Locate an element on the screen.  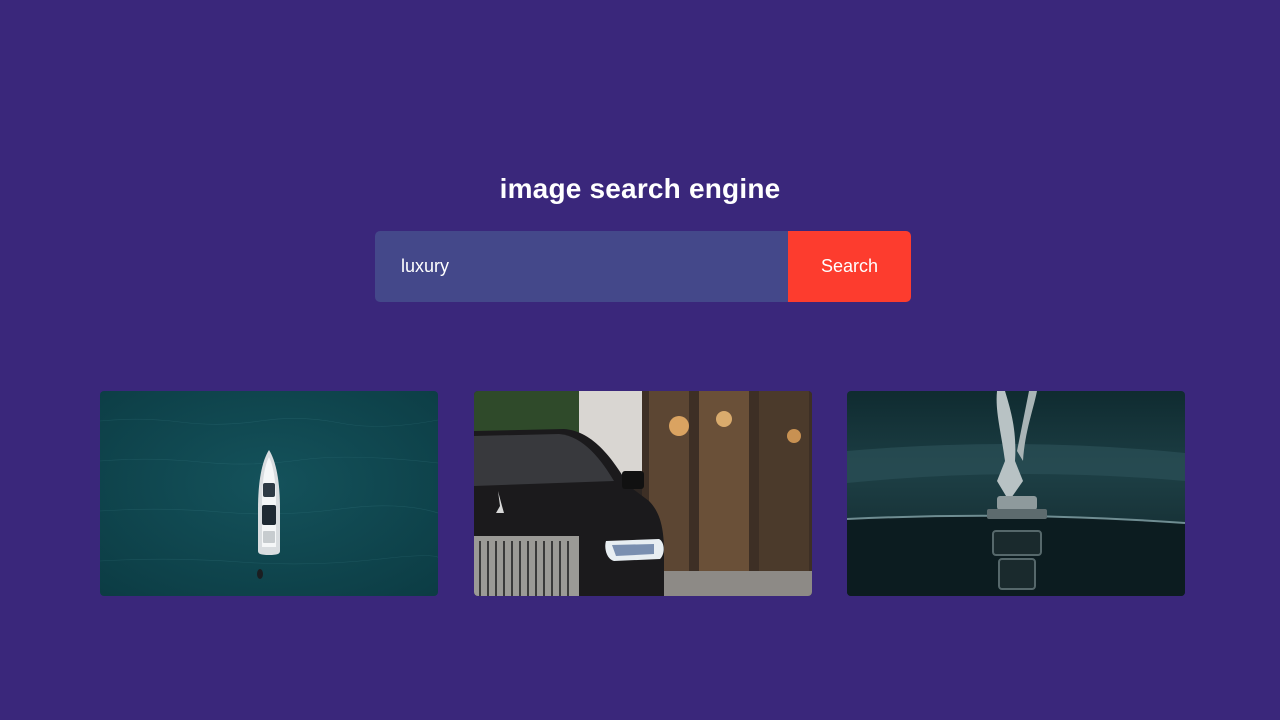
search-input is located at coordinates (581, 266).